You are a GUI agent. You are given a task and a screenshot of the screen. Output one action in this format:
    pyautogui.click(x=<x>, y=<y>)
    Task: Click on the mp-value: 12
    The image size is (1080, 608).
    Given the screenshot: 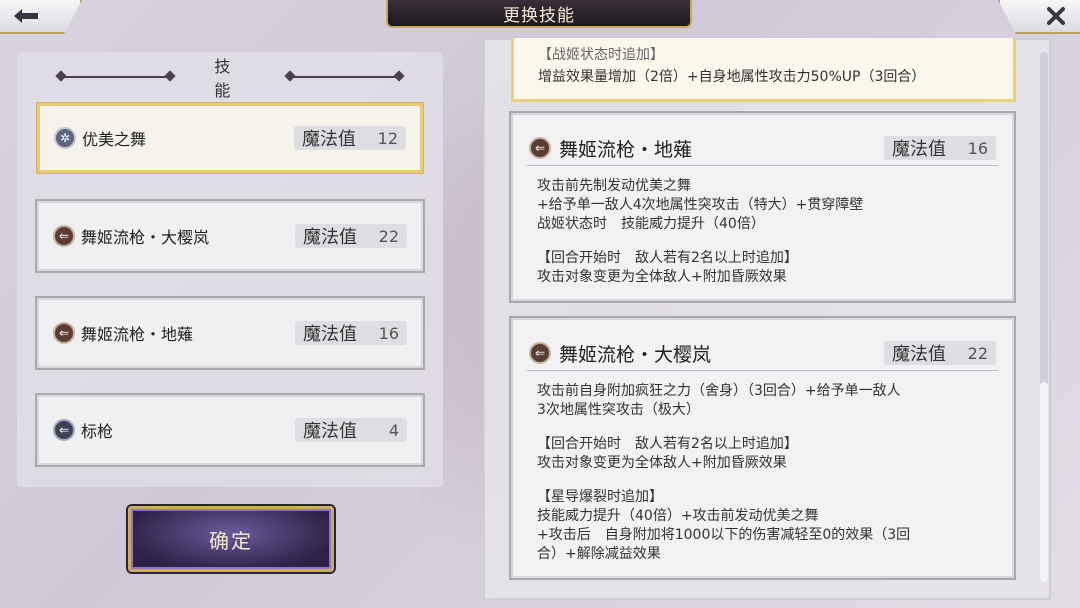 What is the action you would take?
    pyautogui.click(x=387, y=138)
    